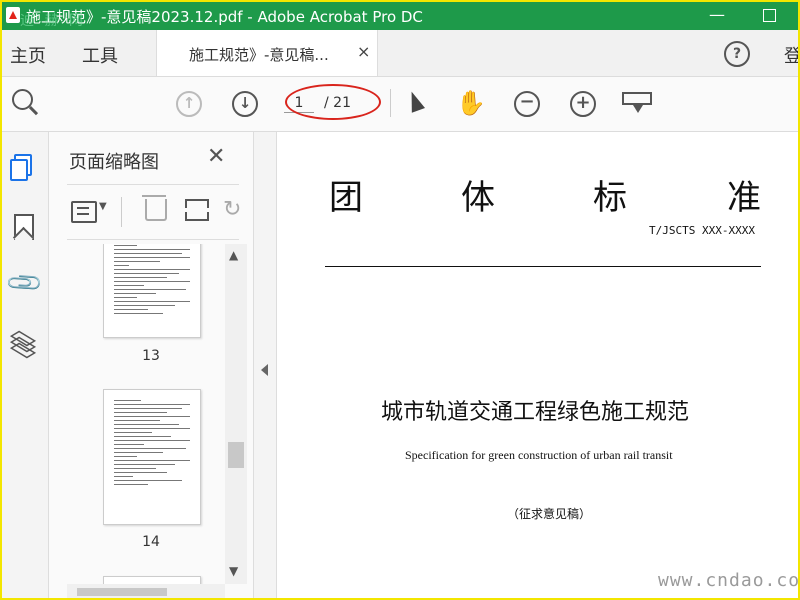  Describe the element at coordinates (729, 580) in the screenshot. I see `watermark-bottom: www.cndao.com` at that location.